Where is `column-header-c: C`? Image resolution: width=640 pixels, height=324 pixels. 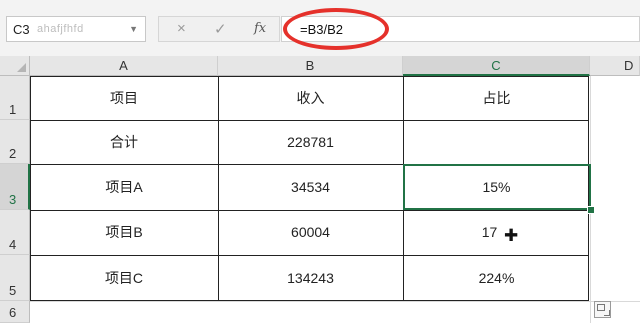
column-header-c: C is located at coordinates (496, 66).